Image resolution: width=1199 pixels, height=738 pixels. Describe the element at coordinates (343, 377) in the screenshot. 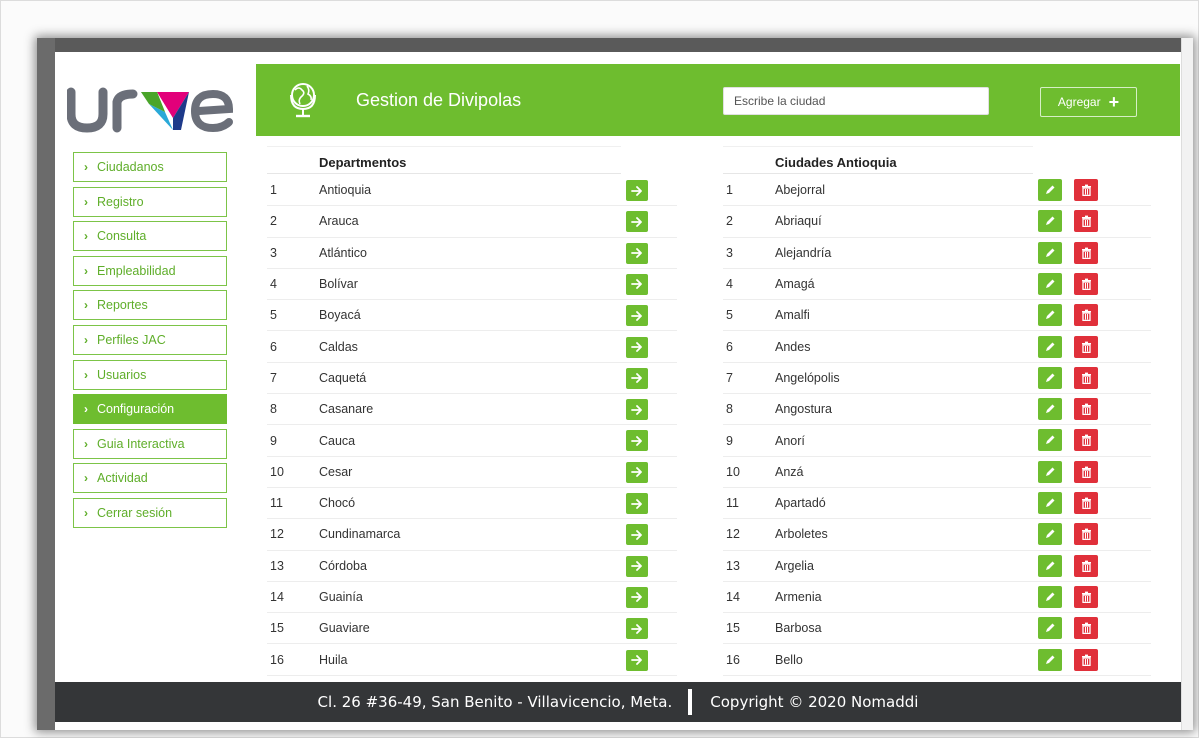

I see `department-name: Caquetá` at that location.